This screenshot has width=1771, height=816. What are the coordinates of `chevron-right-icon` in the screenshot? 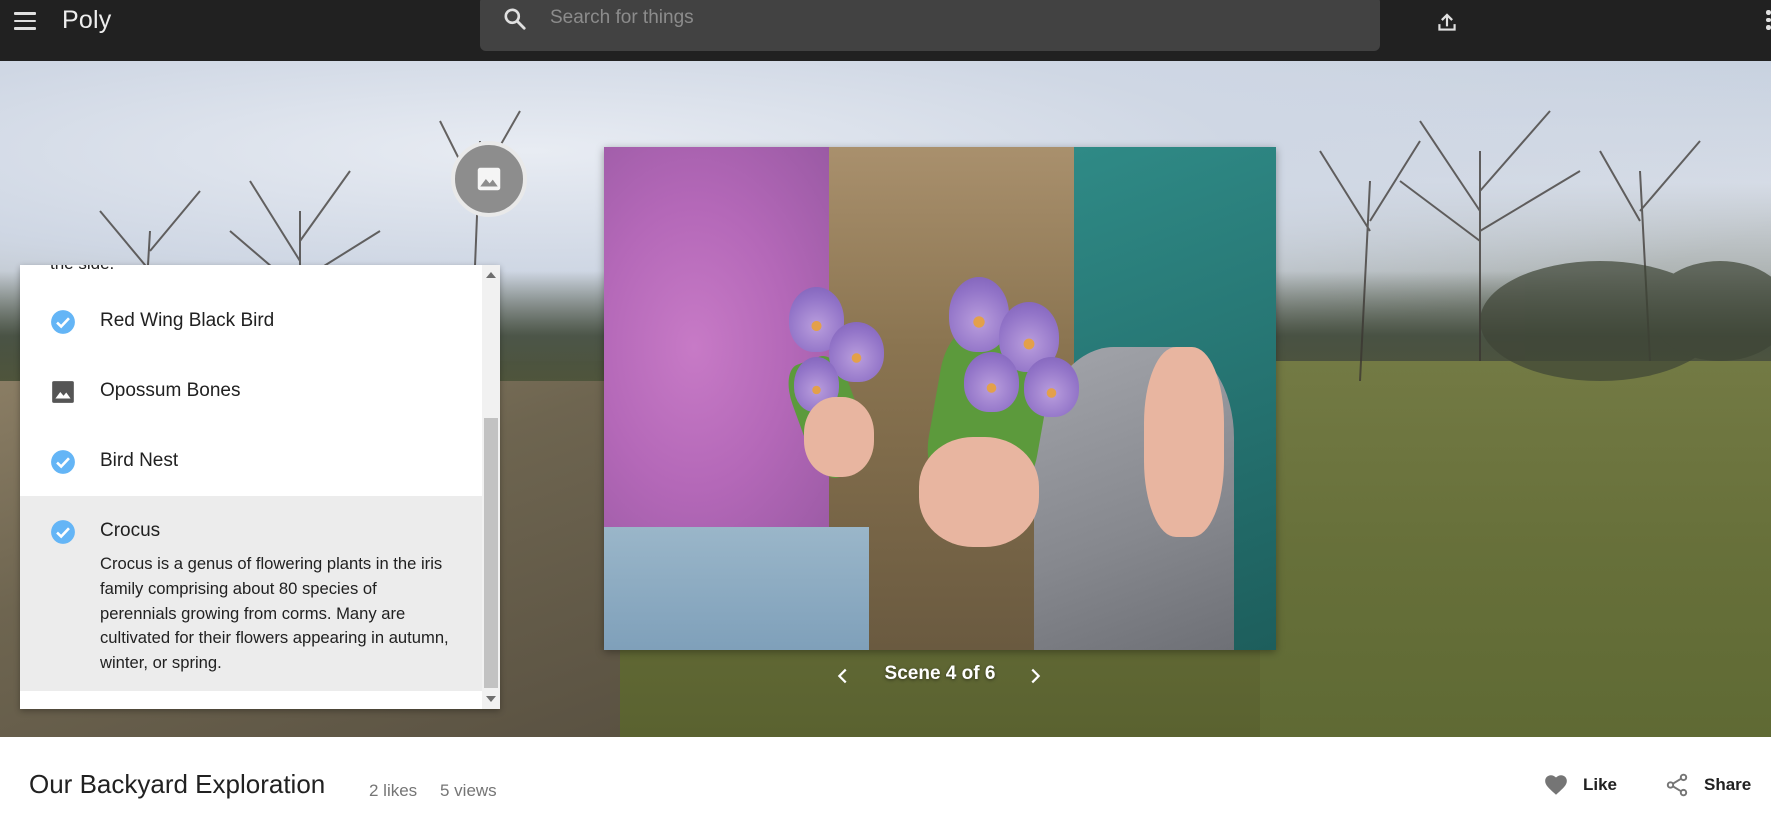 It's located at (1035, 676).